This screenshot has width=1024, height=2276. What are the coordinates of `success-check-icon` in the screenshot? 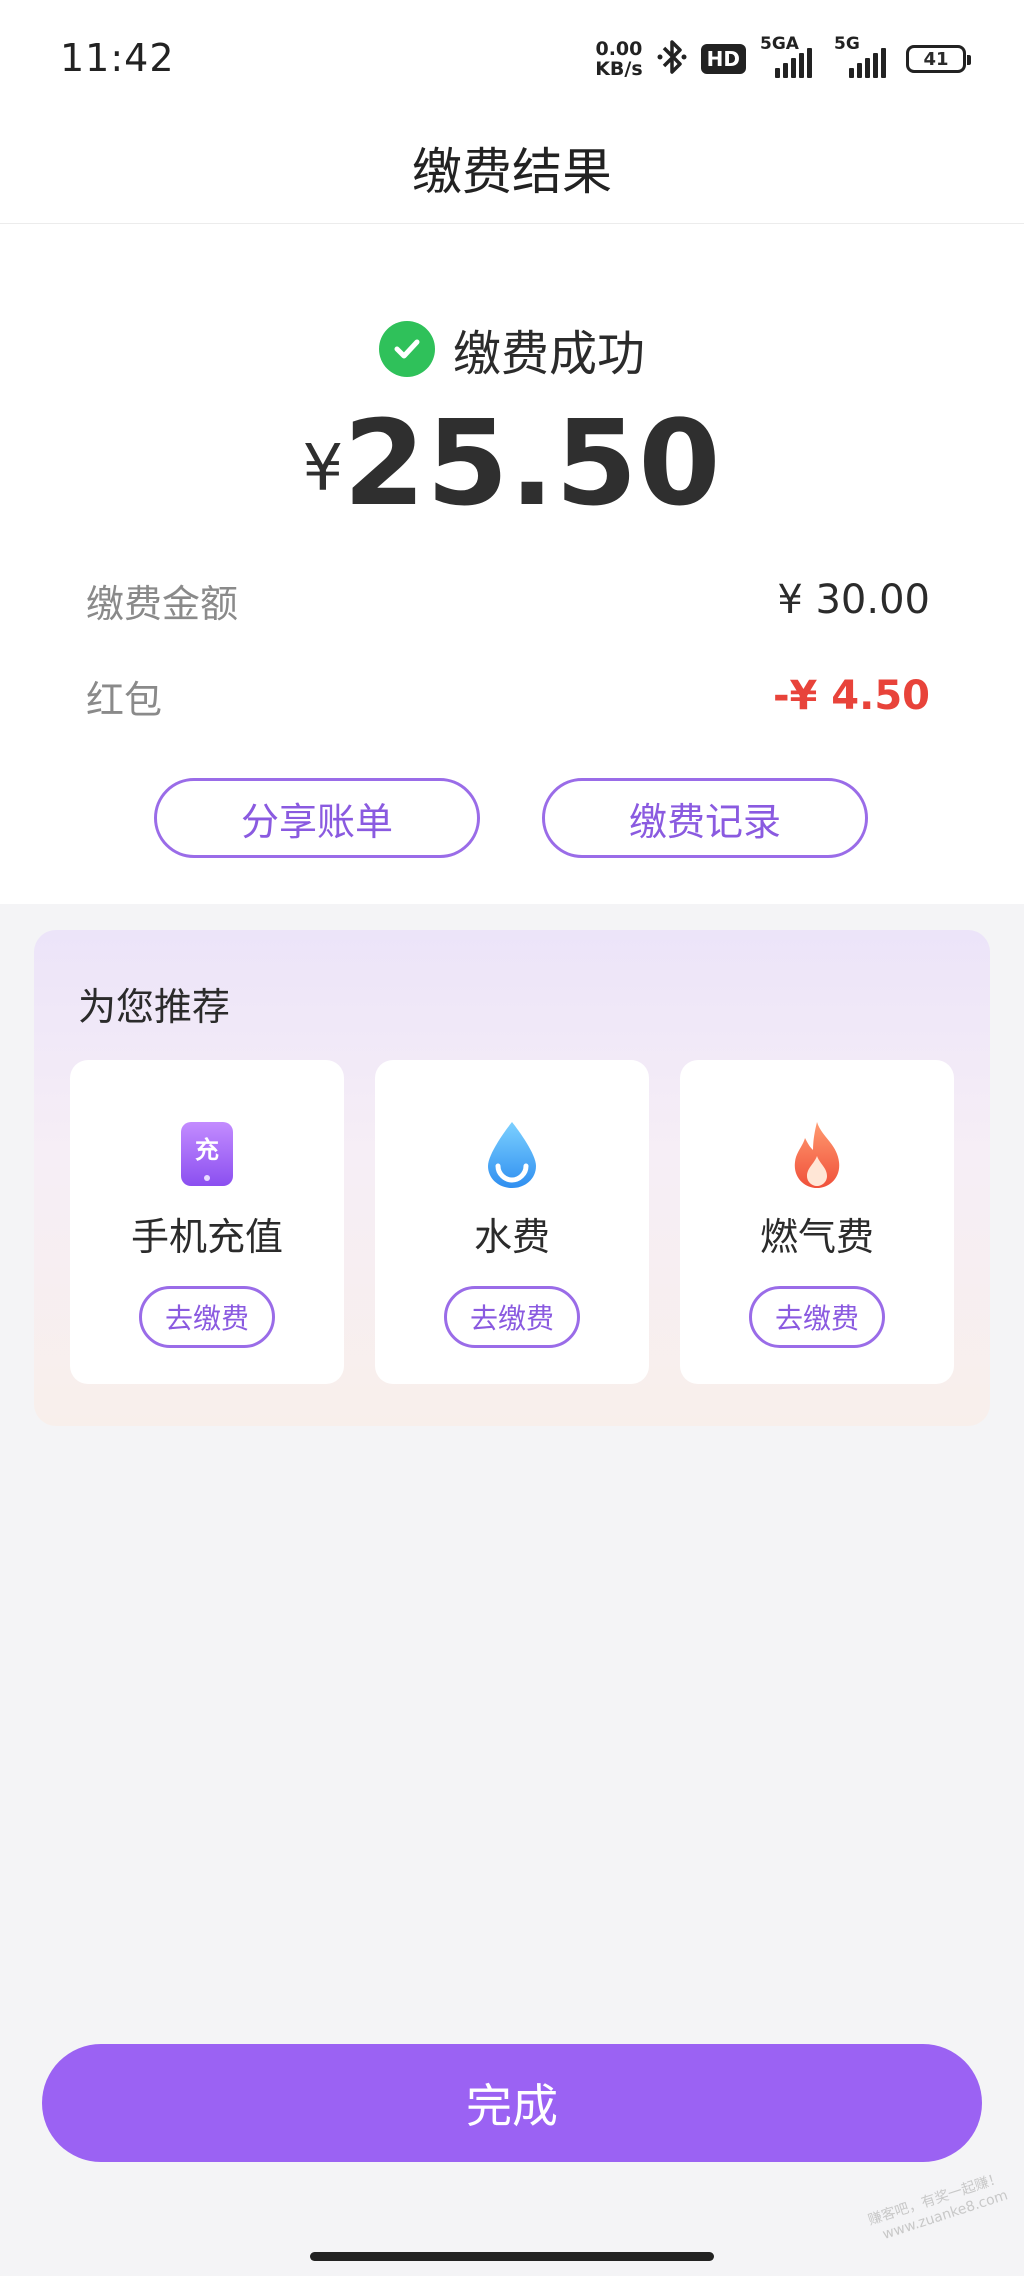 It's located at (406, 349).